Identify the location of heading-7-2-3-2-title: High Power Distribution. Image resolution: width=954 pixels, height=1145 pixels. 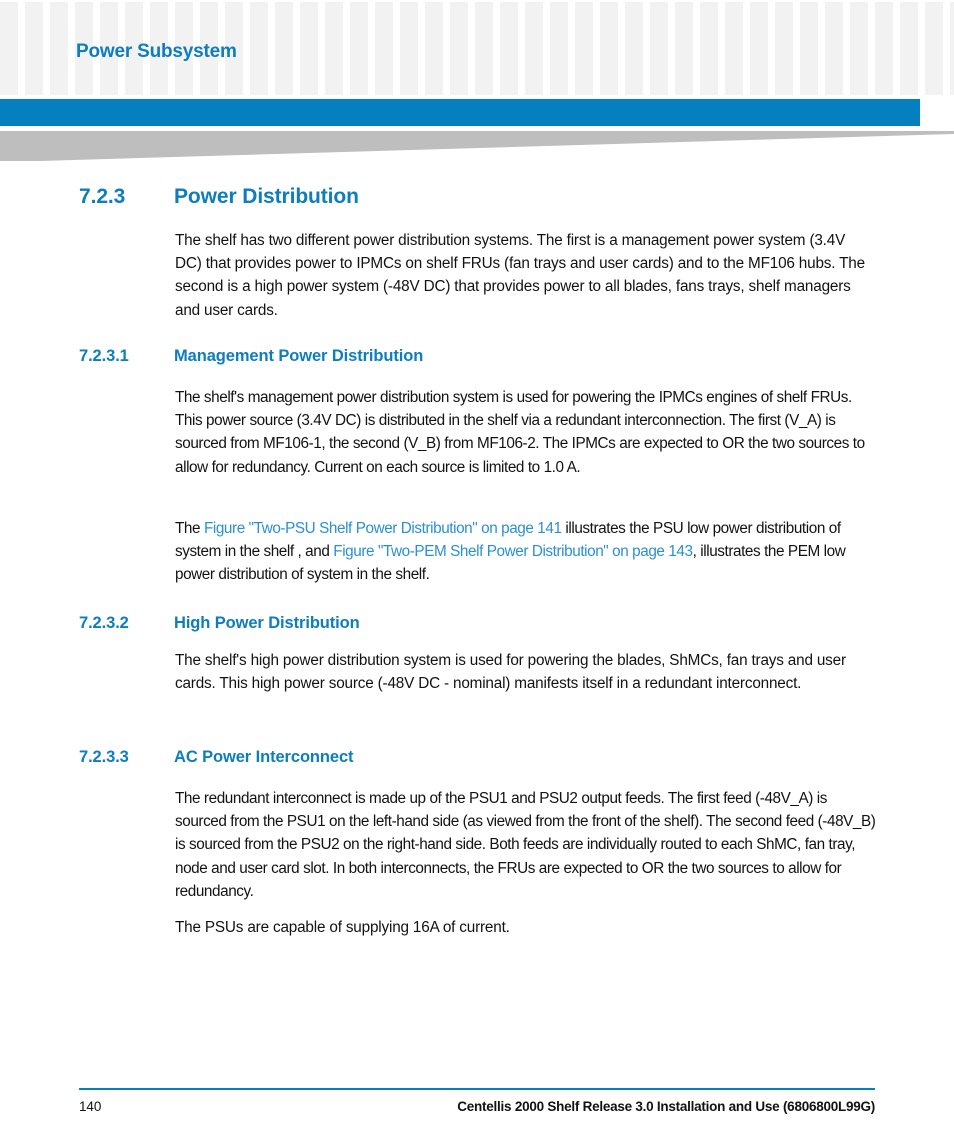
(267, 623).